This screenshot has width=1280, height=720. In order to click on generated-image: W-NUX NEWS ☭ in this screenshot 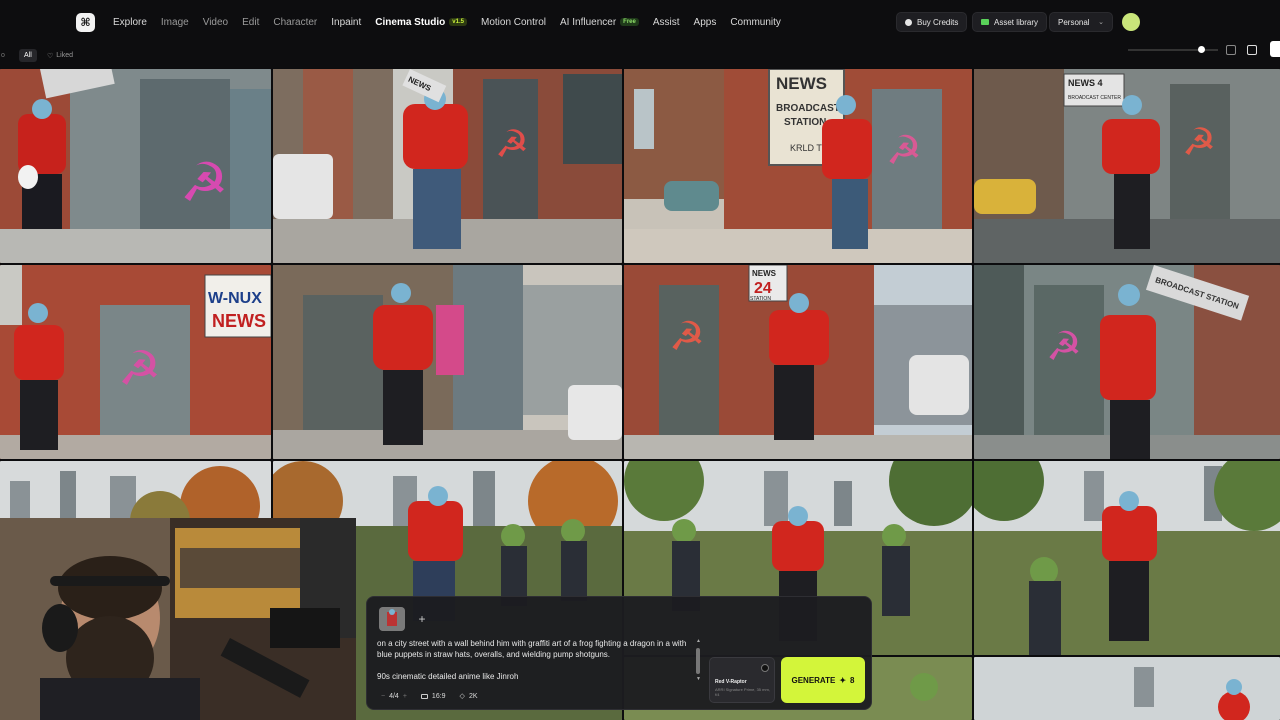, I will do `click(135, 362)`.